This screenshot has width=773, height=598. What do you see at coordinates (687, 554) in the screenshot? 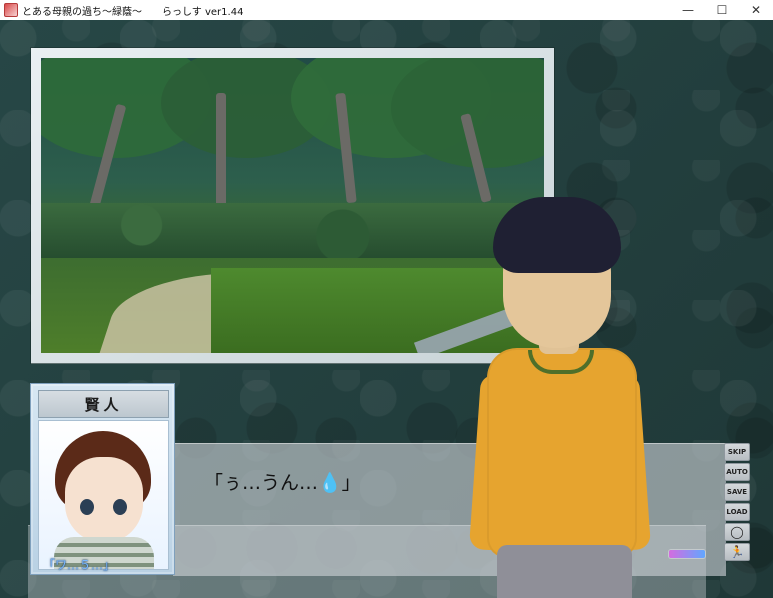
I see `next-page-indicator` at bounding box center [687, 554].